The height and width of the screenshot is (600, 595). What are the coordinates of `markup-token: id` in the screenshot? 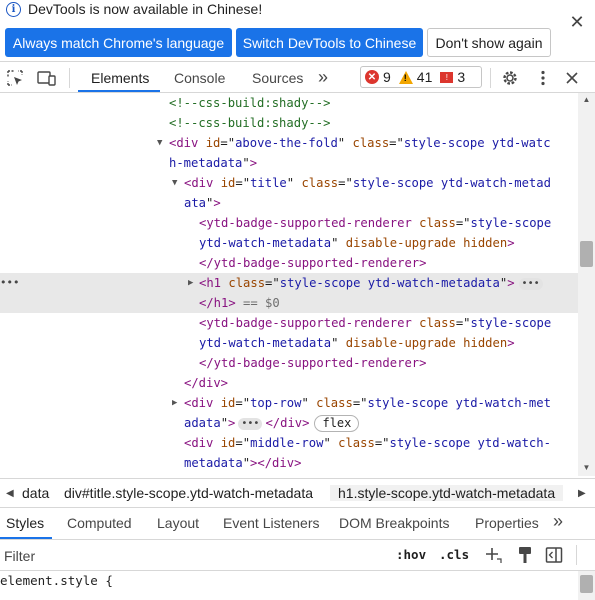 It's located at (228, 443).